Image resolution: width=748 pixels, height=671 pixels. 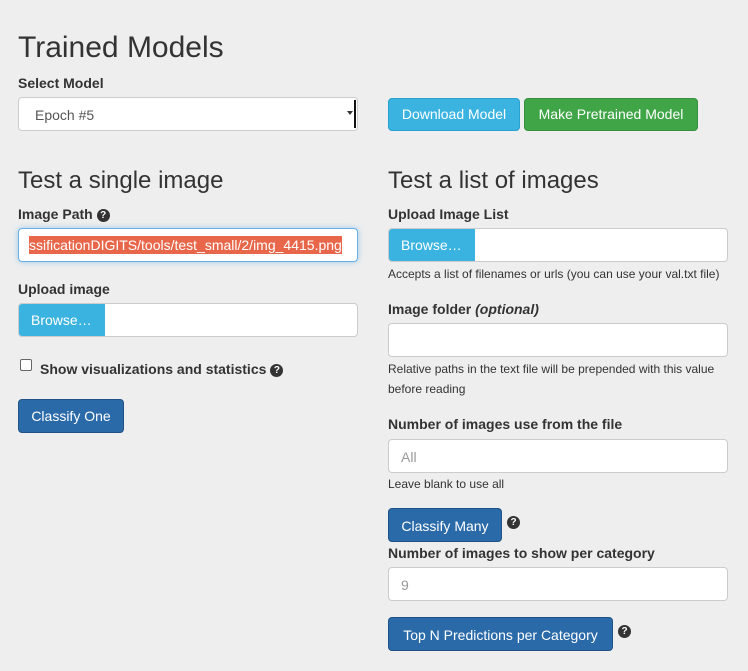 I want to click on download-model-button: Download Model, so click(x=454, y=114).